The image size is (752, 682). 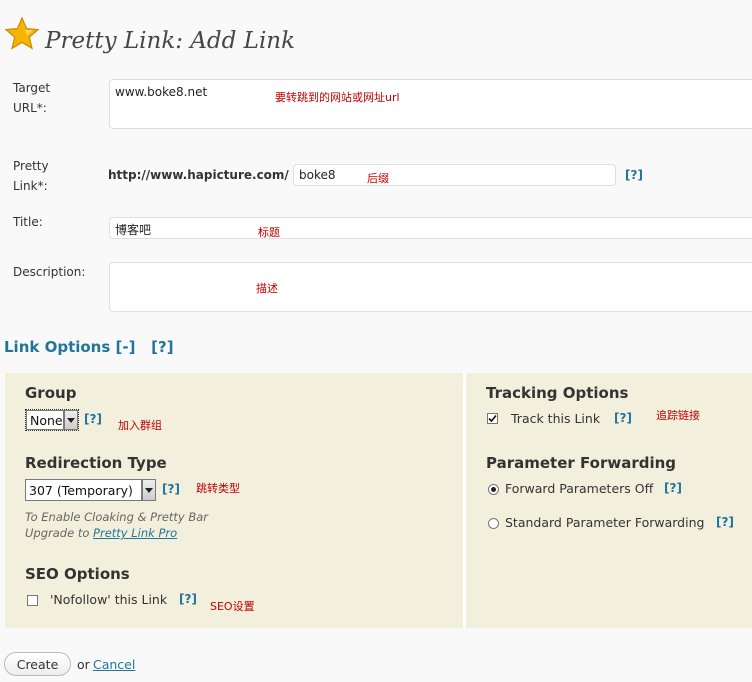 What do you see at coordinates (32, 88) in the screenshot?
I see `target-url-label-line1: Target` at bounding box center [32, 88].